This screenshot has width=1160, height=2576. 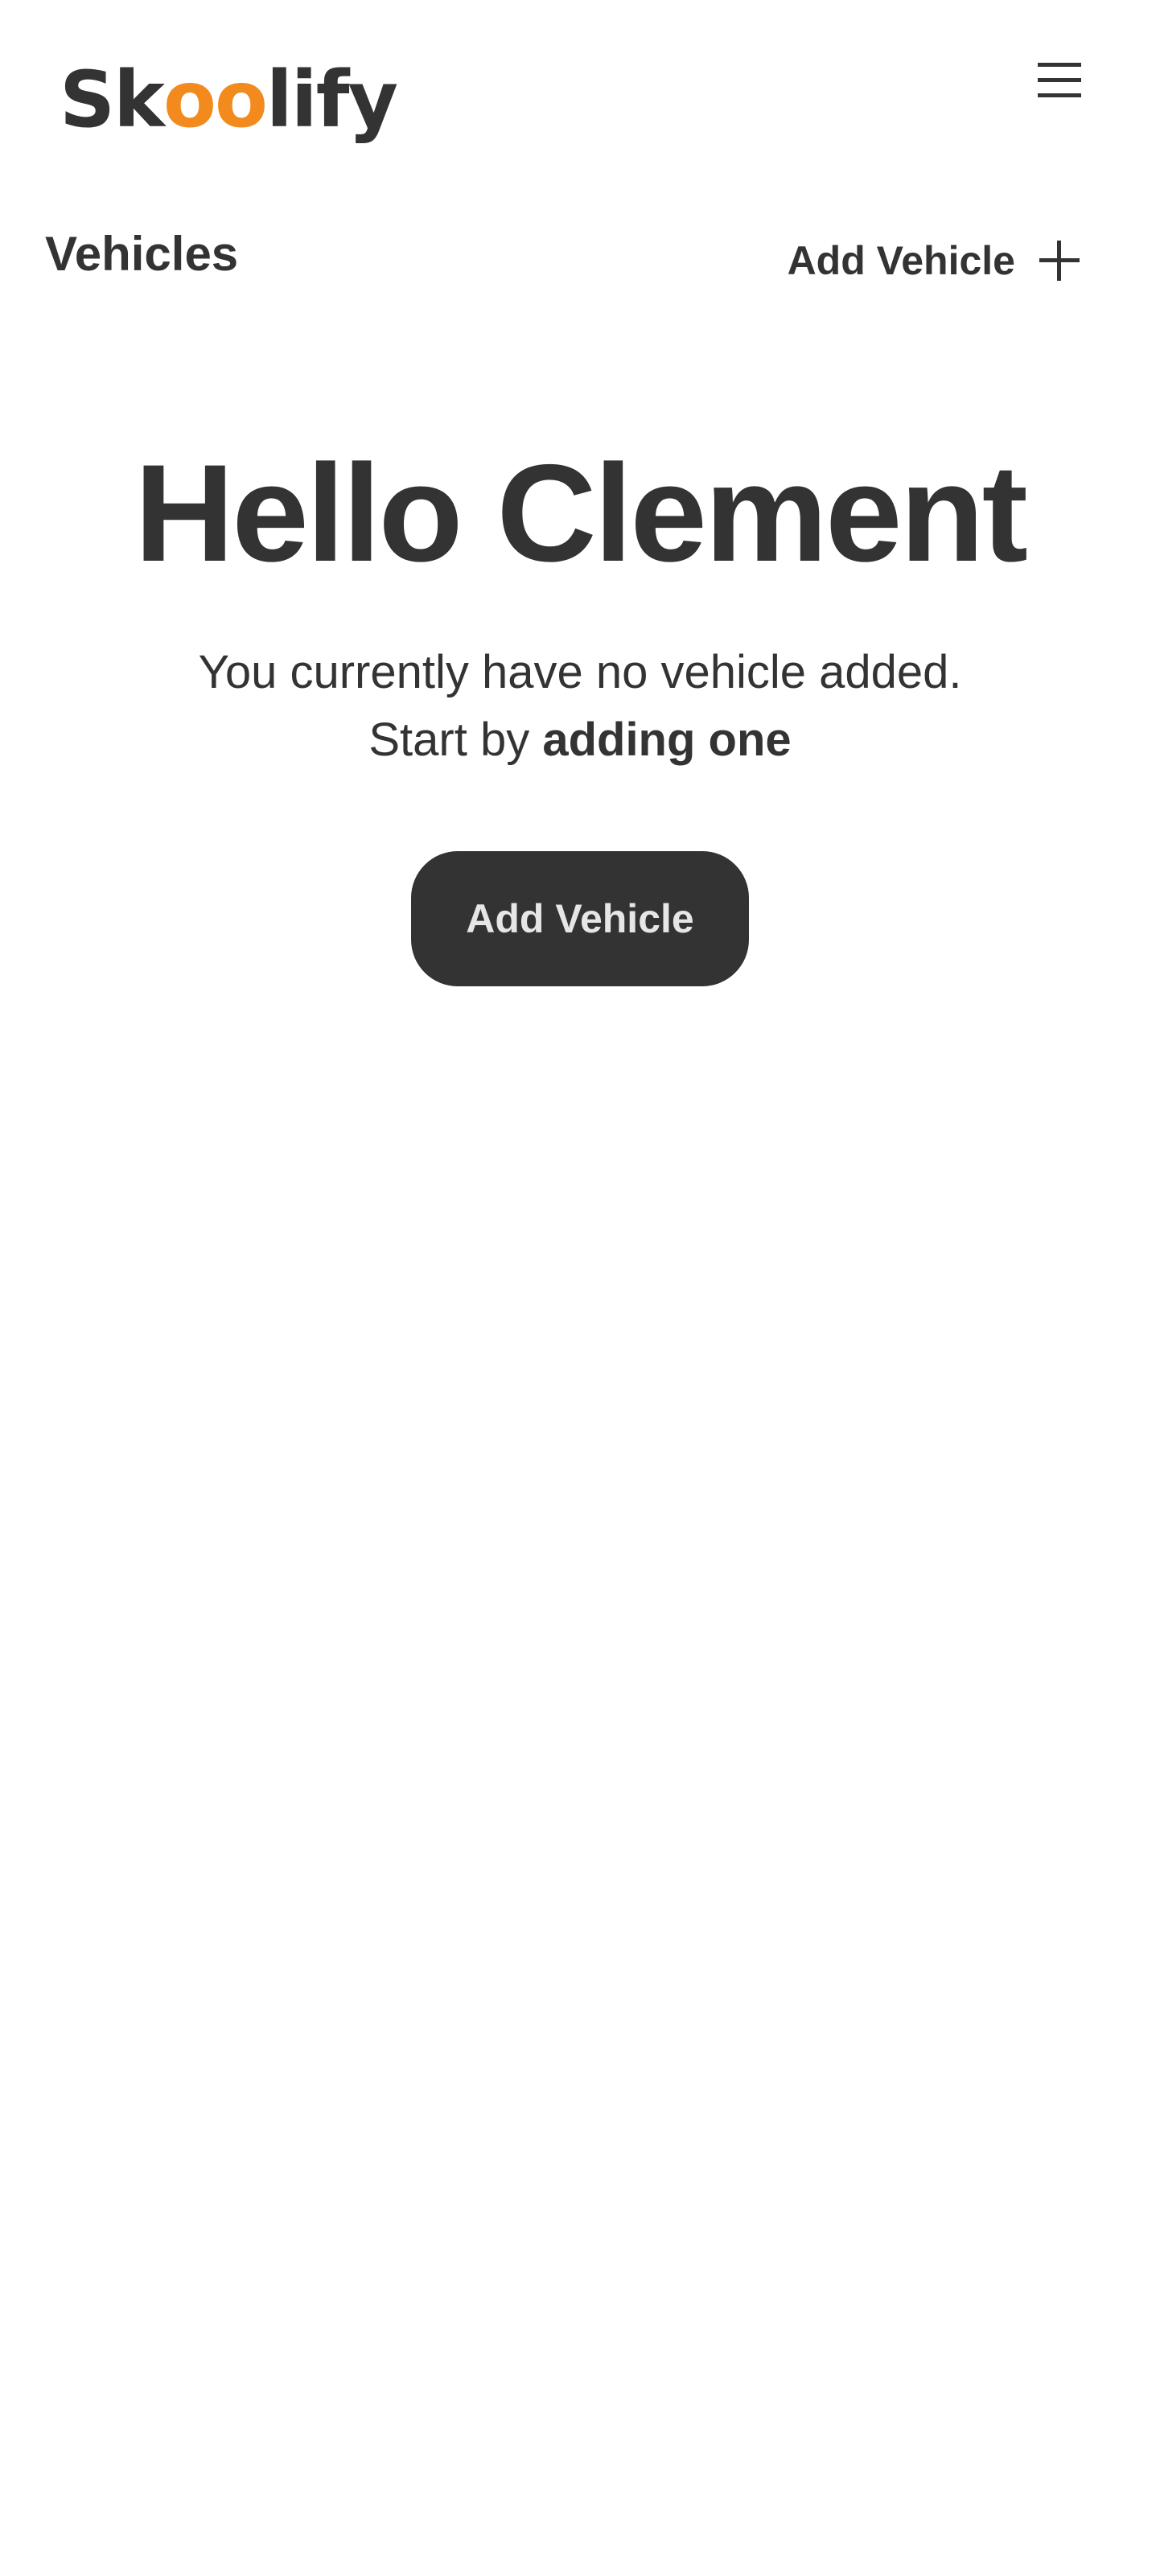 I want to click on add-vehicle-link-label: Add Vehicle, so click(x=901, y=260).